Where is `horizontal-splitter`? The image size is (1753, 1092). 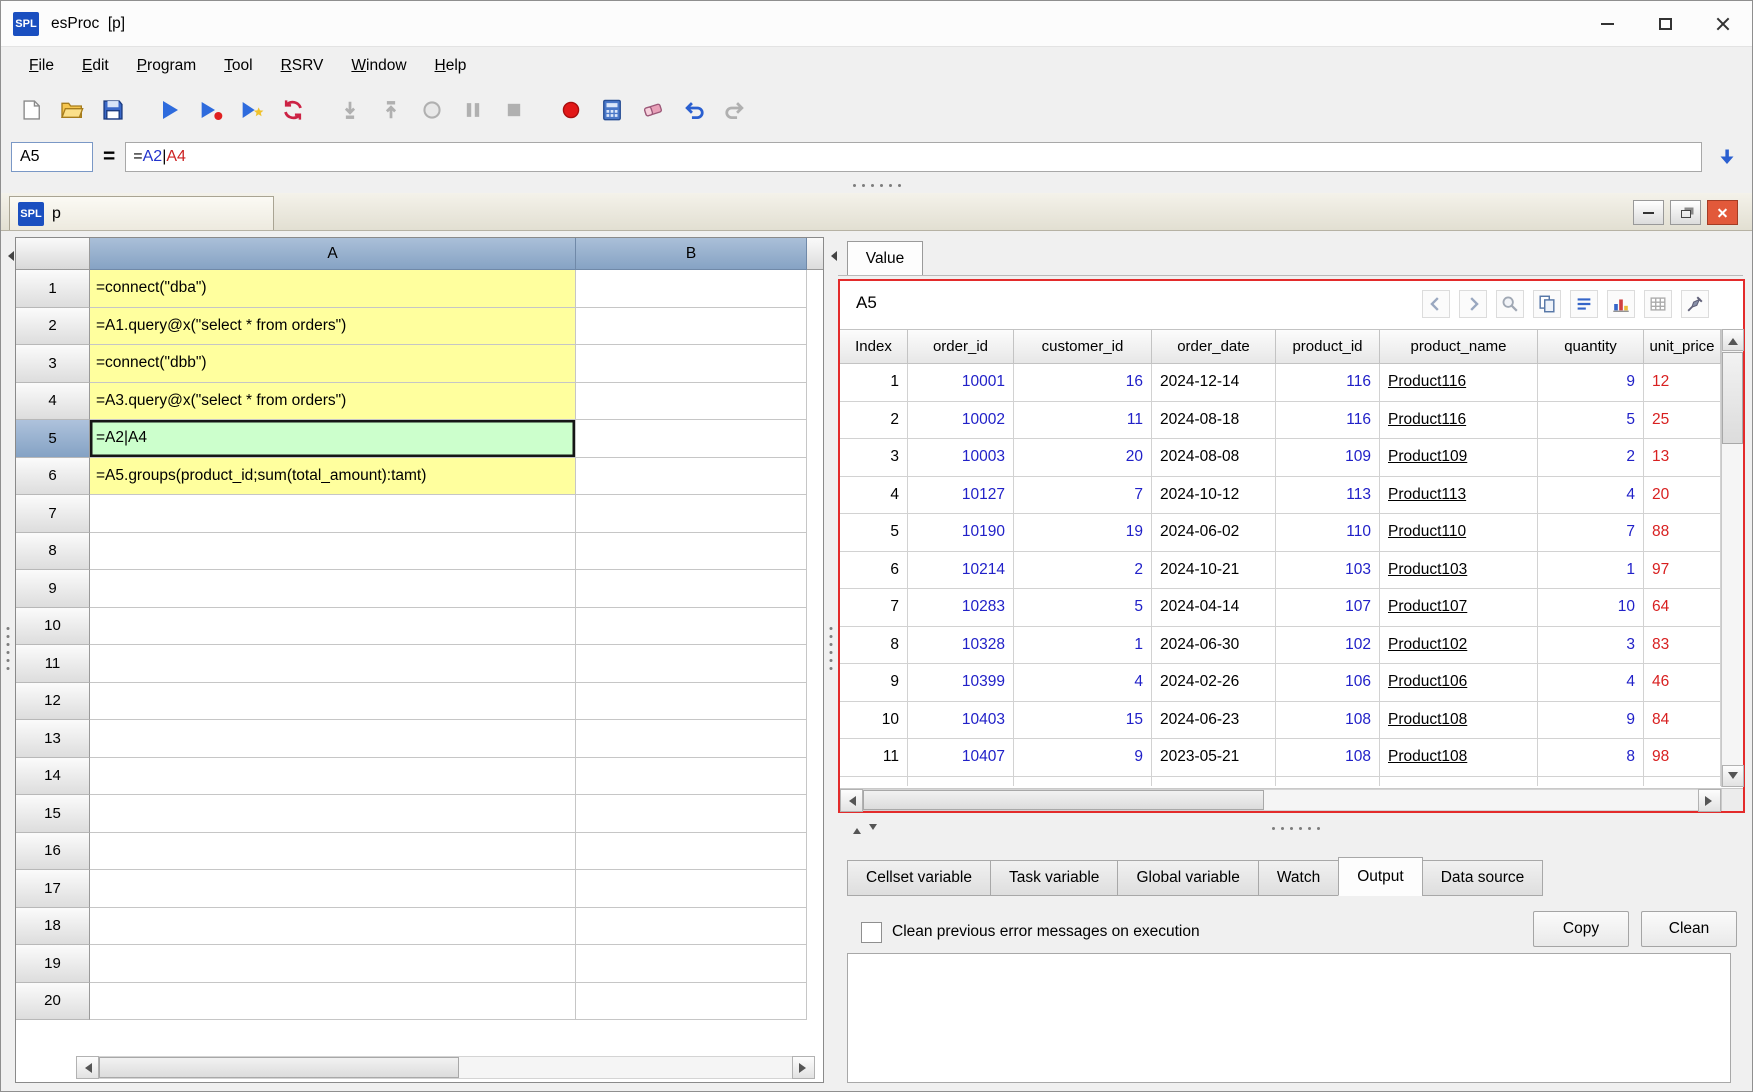 horizontal-splitter is located at coordinates (876, 186).